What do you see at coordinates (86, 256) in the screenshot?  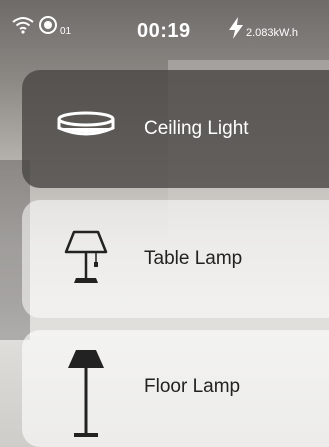 I see `table-lamp-icon` at bounding box center [86, 256].